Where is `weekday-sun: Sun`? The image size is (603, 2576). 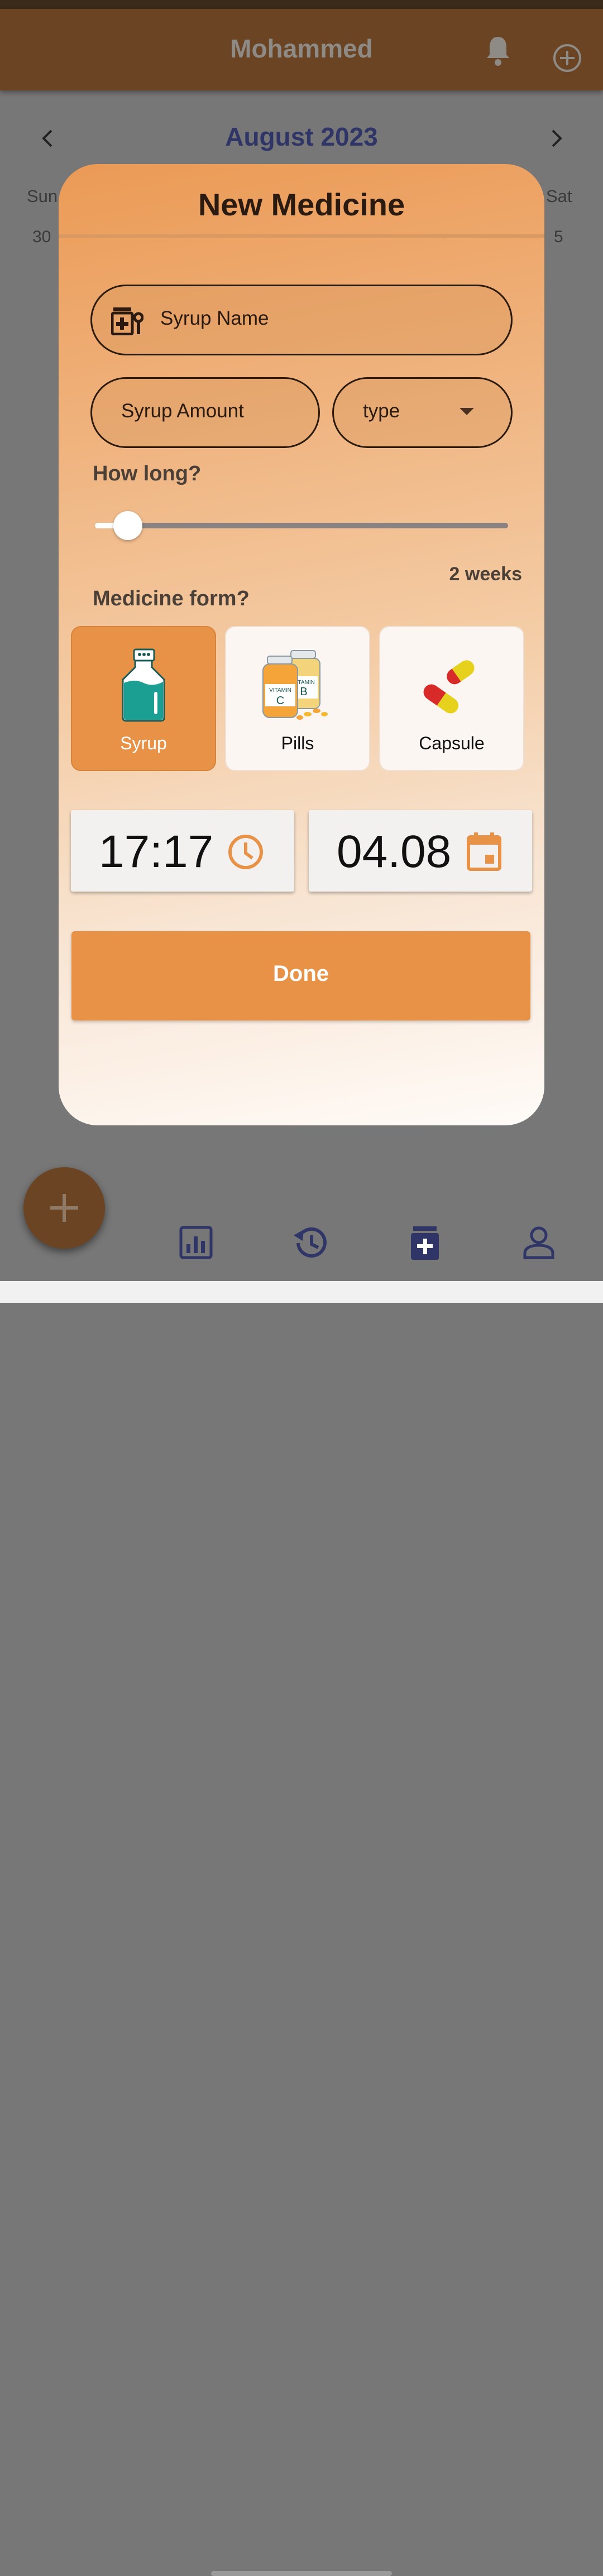
weekday-sun: Sun is located at coordinates (42, 196).